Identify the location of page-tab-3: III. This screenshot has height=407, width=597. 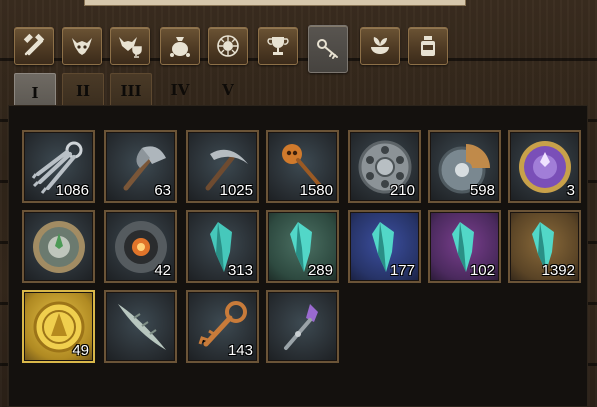
(131, 91).